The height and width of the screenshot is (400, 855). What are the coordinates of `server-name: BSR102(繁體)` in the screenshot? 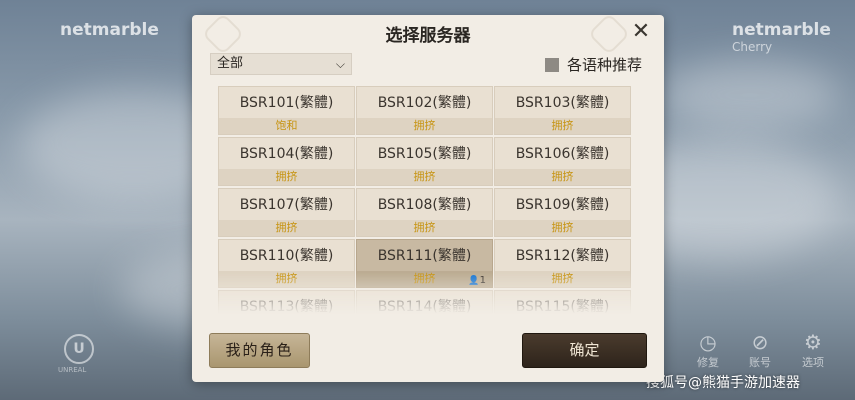 It's located at (424, 103).